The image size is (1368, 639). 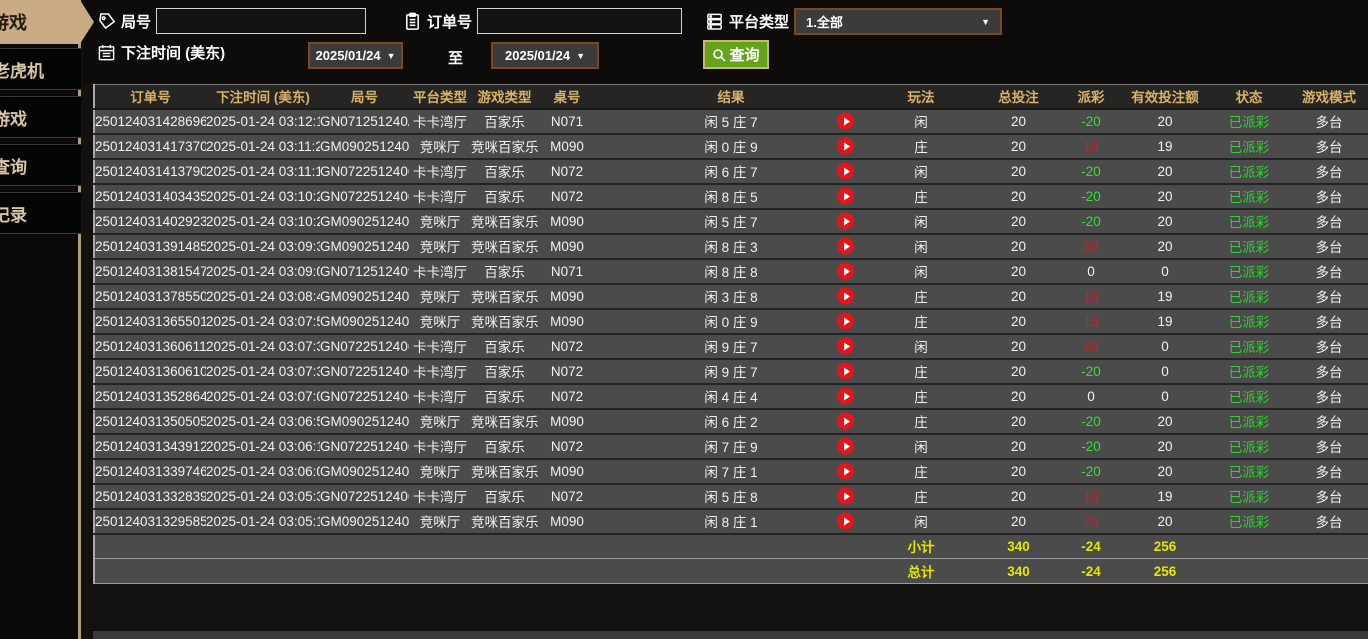 What do you see at coordinates (1091, 271) in the screenshot?
I see `cell-payout: 0` at bounding box center [1091, 271].